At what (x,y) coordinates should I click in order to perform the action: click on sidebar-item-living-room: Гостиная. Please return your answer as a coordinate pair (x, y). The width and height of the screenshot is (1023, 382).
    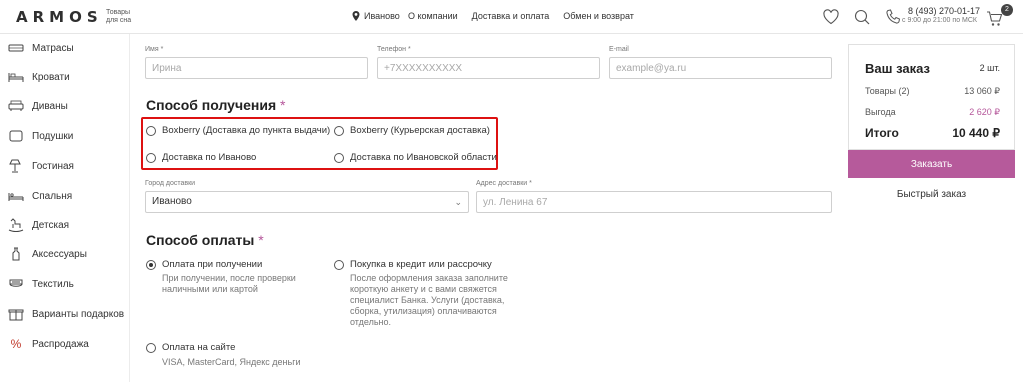
    Looking at the image, I should click on (65, 166).